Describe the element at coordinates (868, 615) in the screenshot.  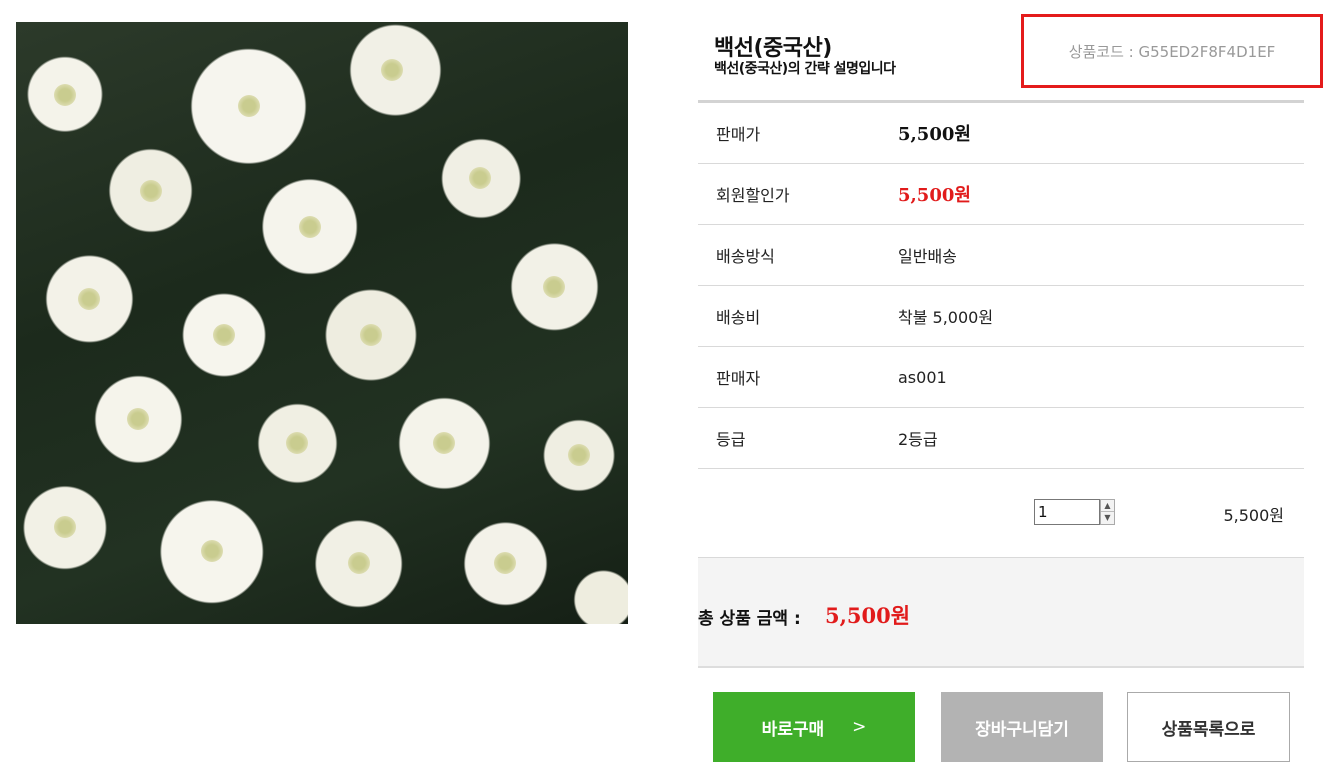
I see `total-value: 5,500원` at that location.